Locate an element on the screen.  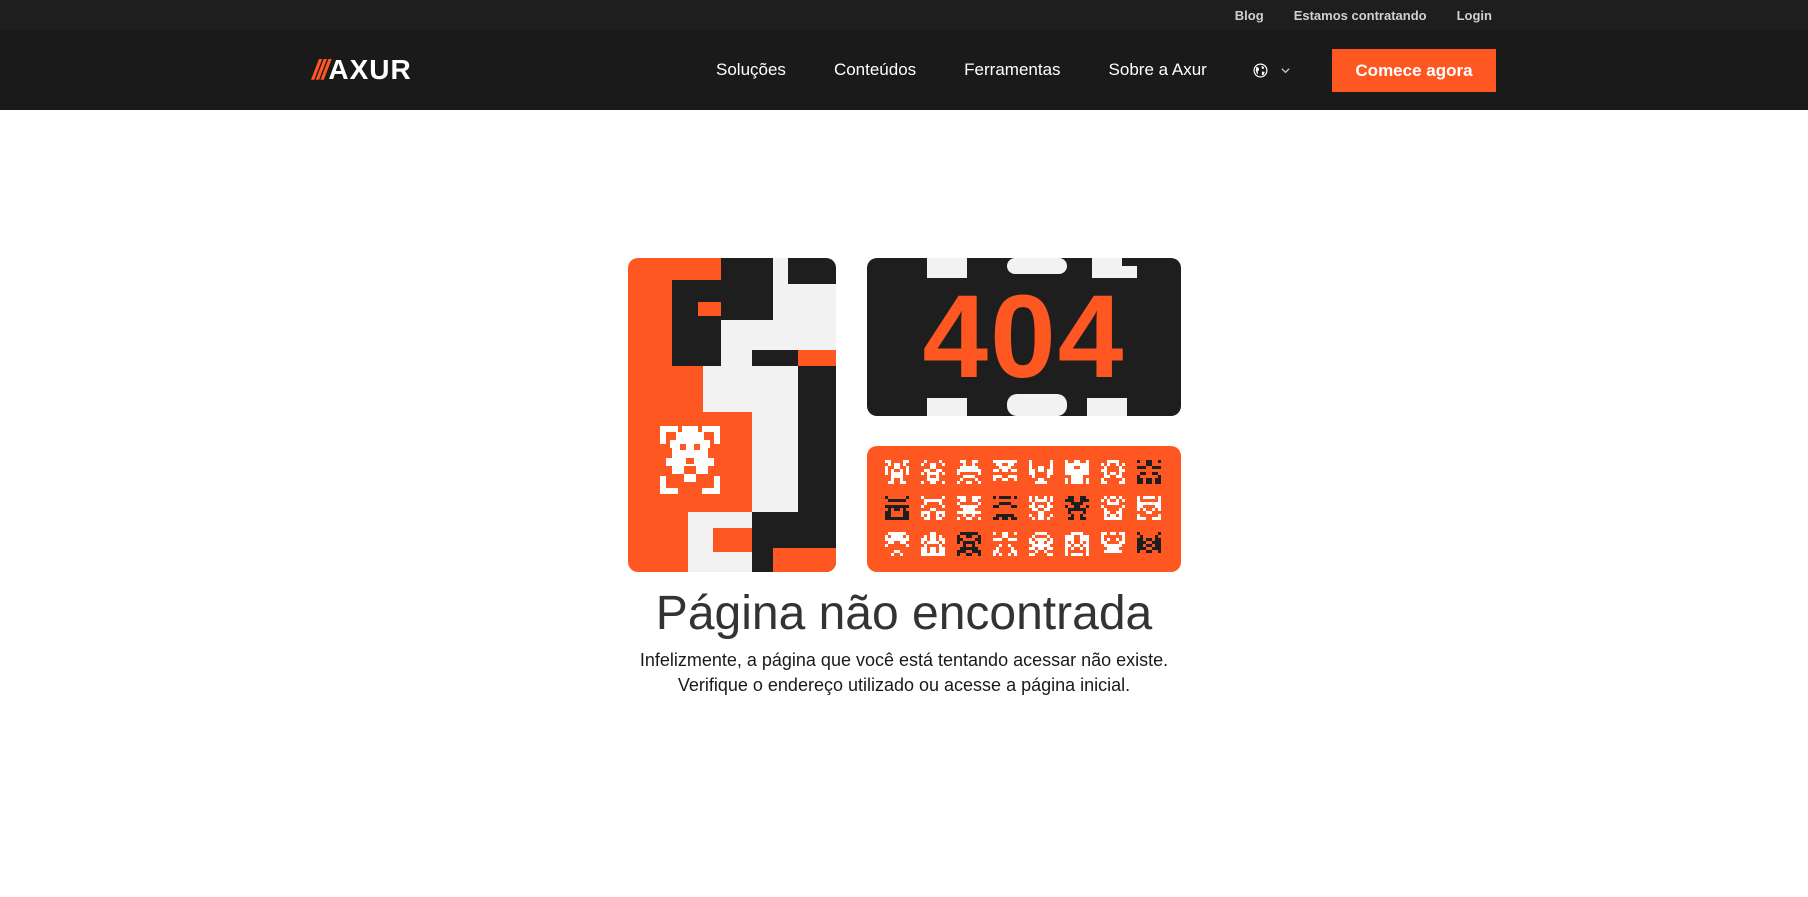
pixel-pattern-illustration is located at coordinates (732, 415).